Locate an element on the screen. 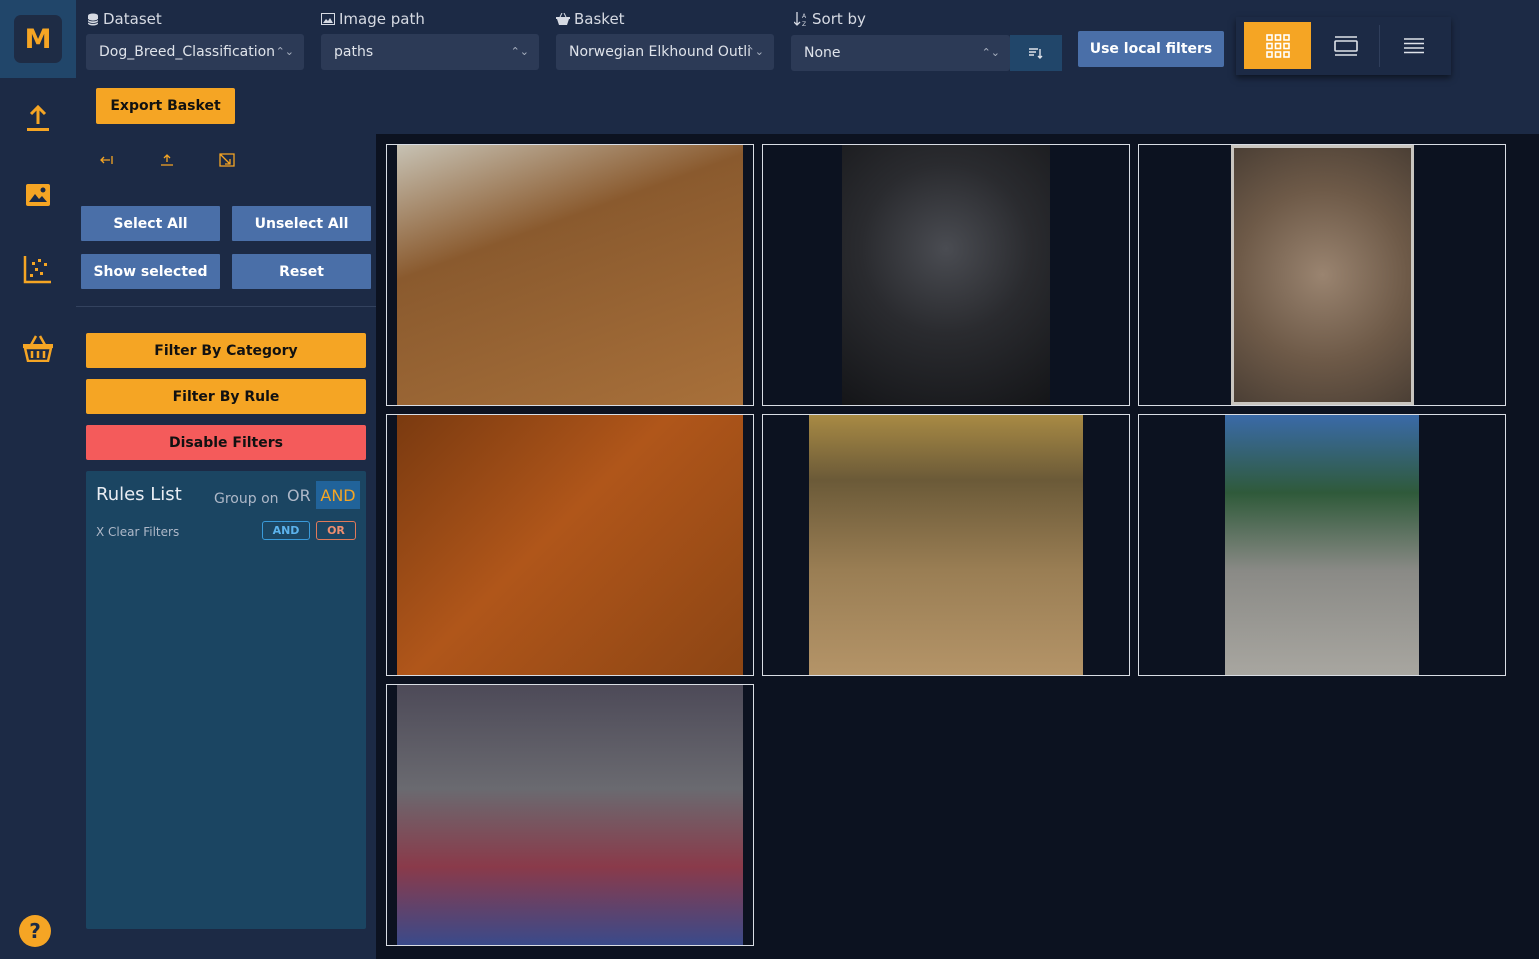  sort-descending-icon is located at coordinates (1036, 53).